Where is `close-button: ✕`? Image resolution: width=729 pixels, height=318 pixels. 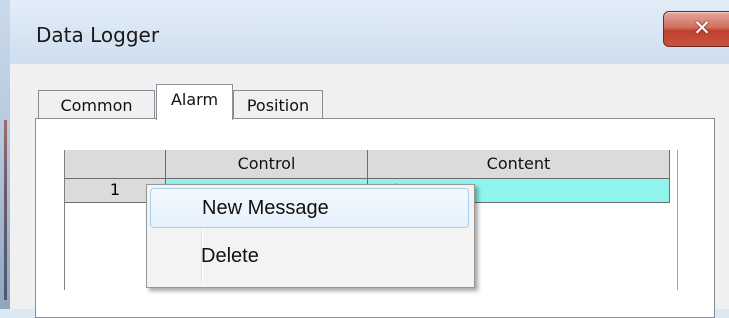
close-button: ✕ is located at coordinates (696, 29).